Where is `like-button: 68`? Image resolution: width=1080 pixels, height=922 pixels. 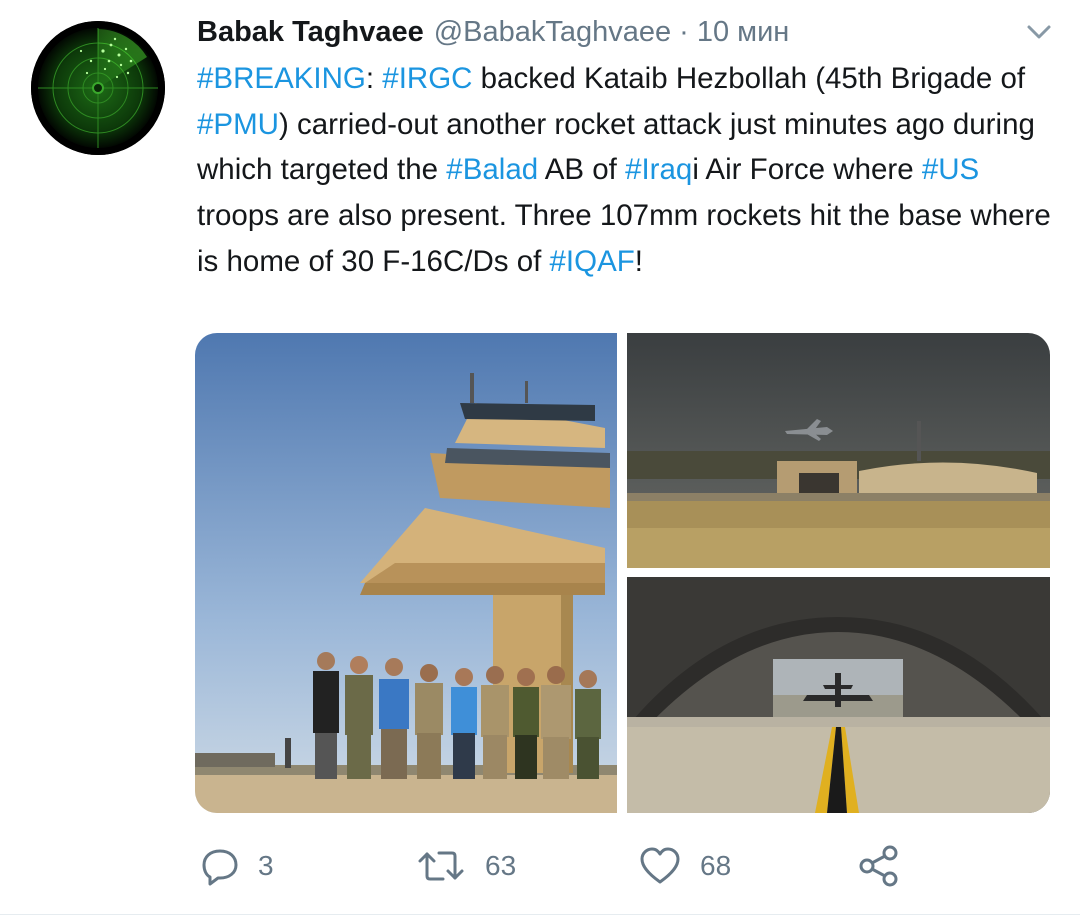
like-button: 68 is located at coordinates (684, 866).